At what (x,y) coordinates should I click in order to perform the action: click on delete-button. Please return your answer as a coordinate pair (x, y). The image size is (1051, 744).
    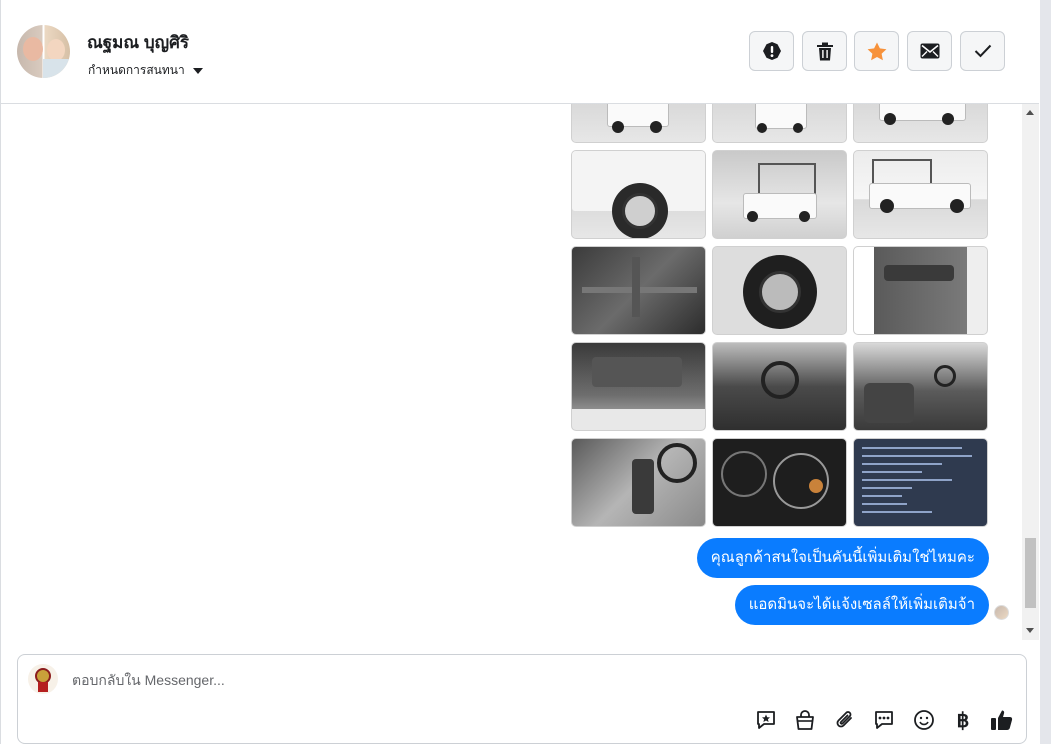
    Looking at the image, I should click on (824, 51).